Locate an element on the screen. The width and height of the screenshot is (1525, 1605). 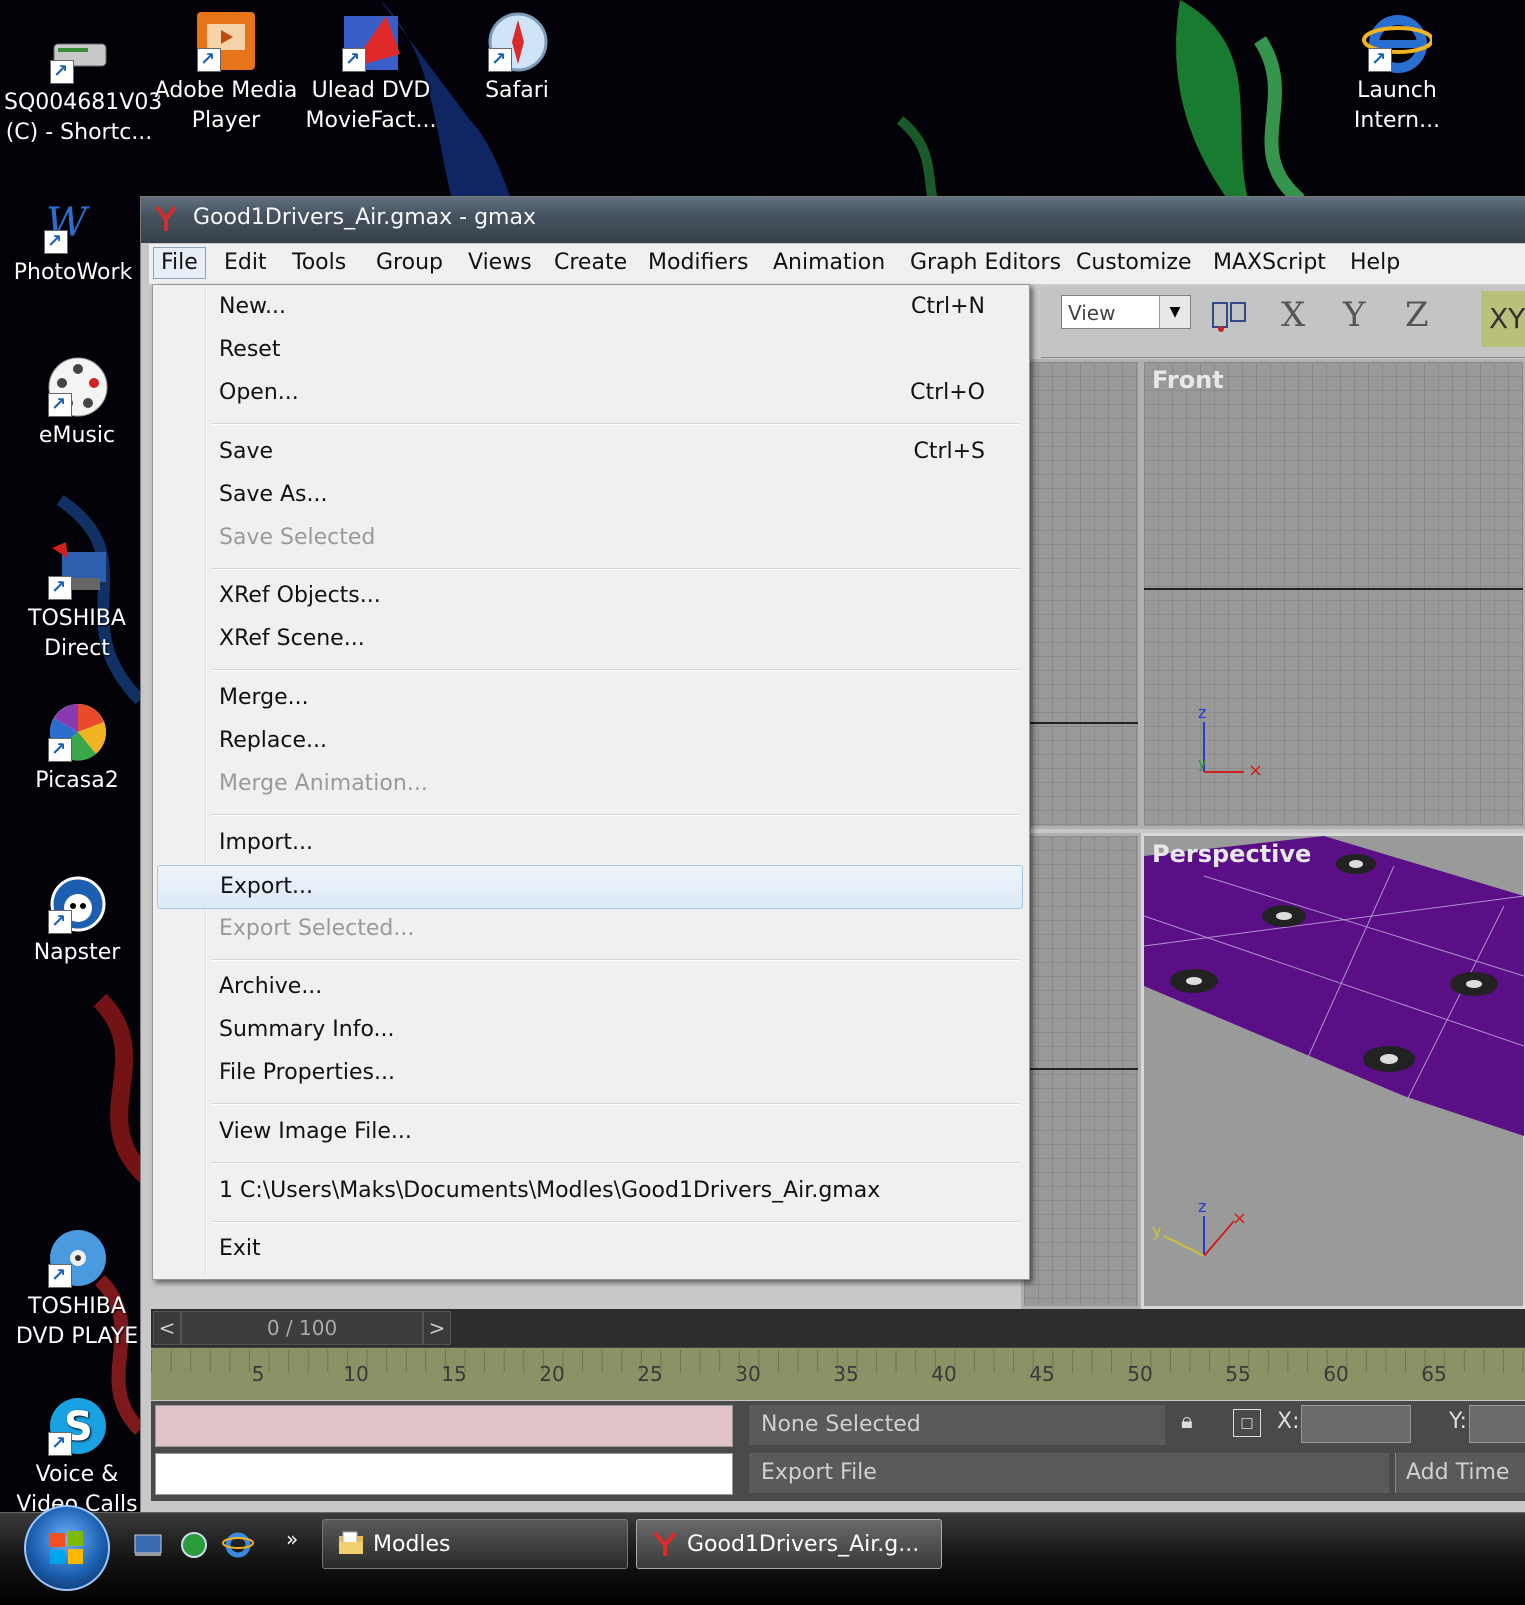
desktop-icon-emusic: eMusic is located at coordinates (77, 403).